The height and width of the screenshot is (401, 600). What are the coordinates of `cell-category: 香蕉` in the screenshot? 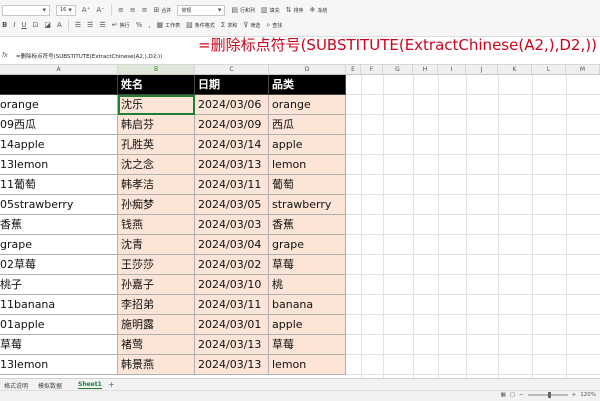 It's located at (307, 225).